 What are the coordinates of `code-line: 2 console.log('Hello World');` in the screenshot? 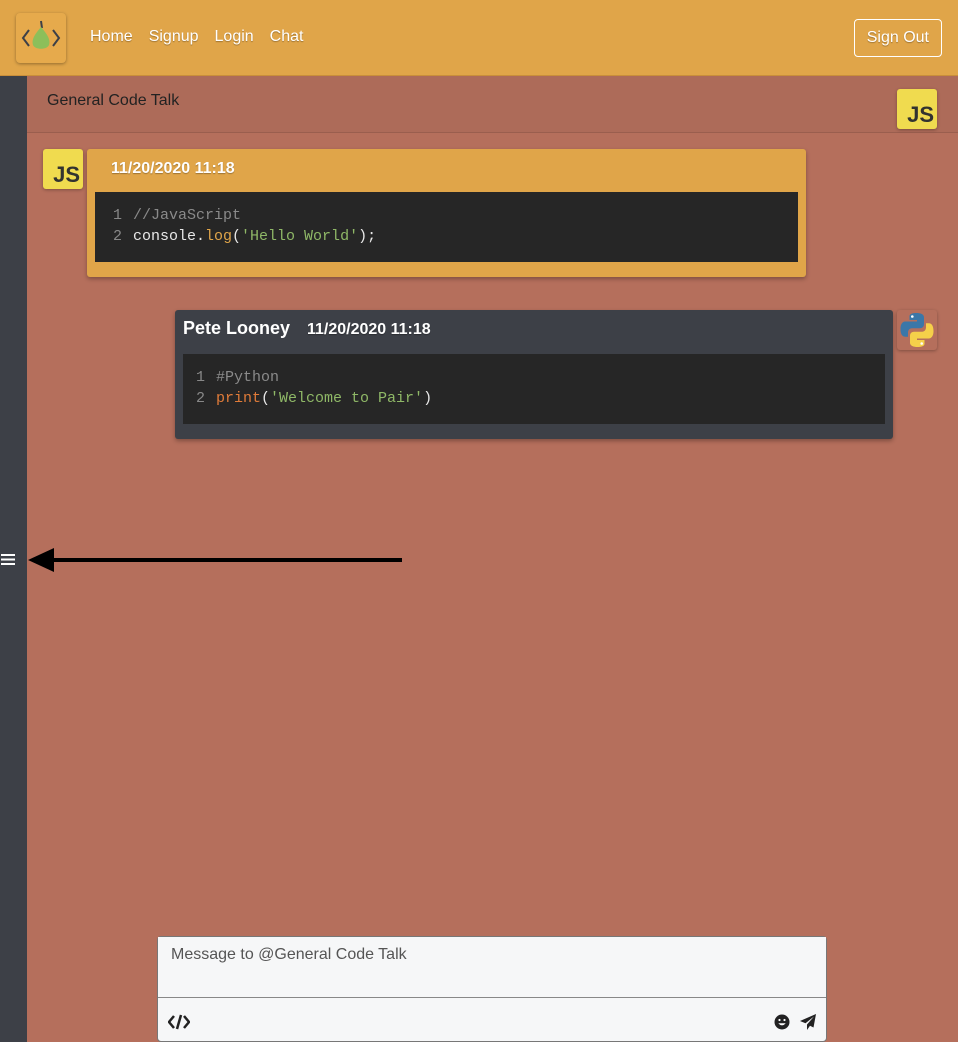 It's located at (245, 236).